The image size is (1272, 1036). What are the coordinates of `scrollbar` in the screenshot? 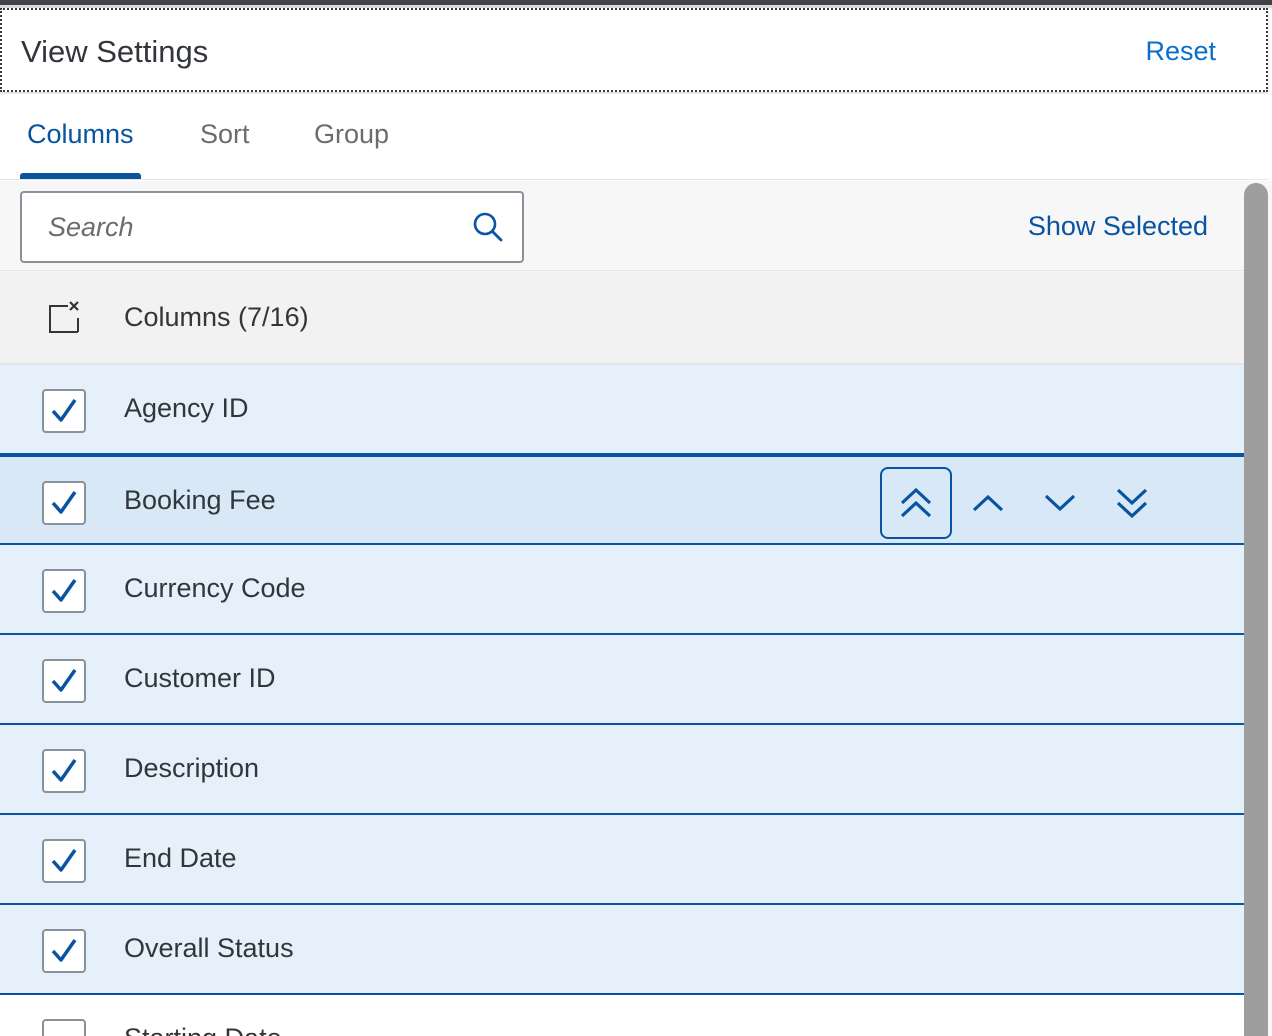 It's located at (1258, 608).